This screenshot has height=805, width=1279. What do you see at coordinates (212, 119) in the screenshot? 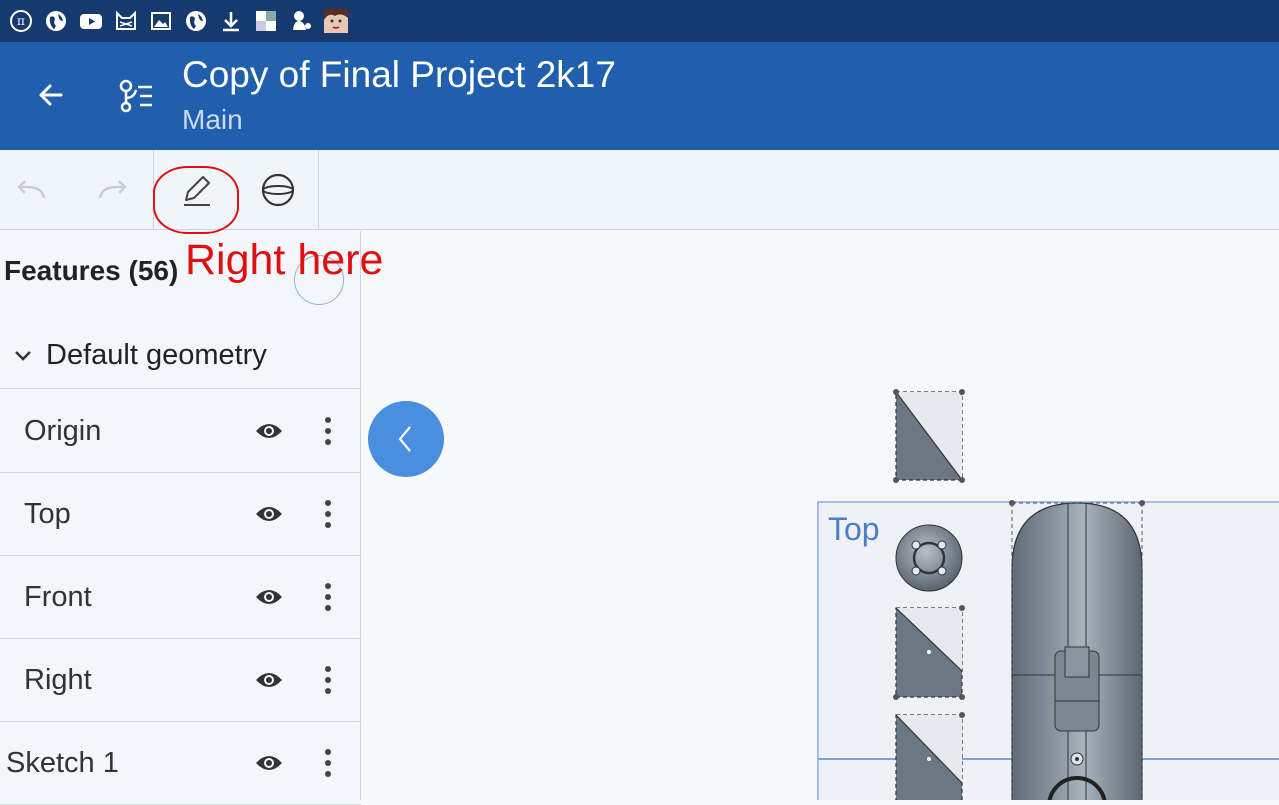
I see `workspace-name: Main` at bounding box center [212, 119].